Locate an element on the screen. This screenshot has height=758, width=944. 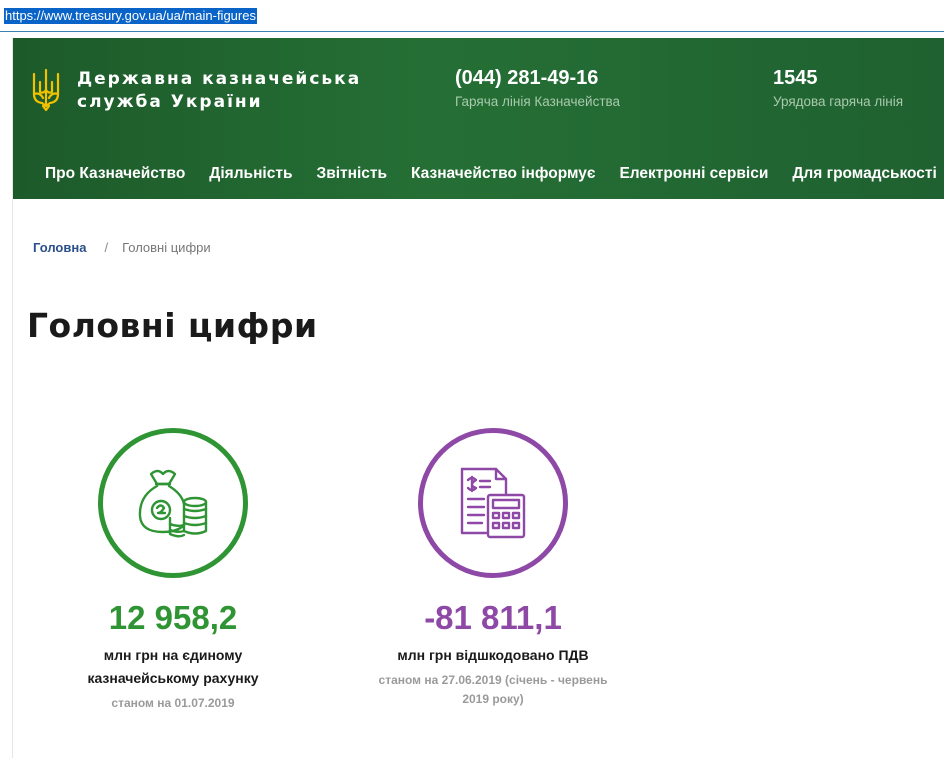
page-title: Головні цифри is located at coordinates (172, 325).